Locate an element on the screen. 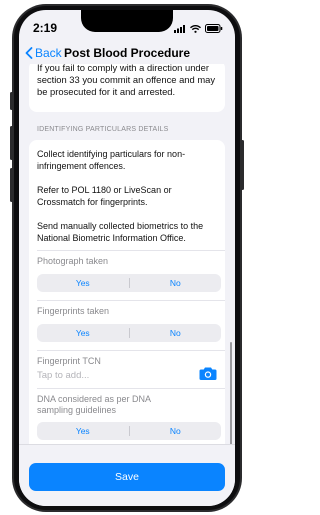 The height and width of the screenshot is (515, 320). status-icons is located at coordinates (198, 28).